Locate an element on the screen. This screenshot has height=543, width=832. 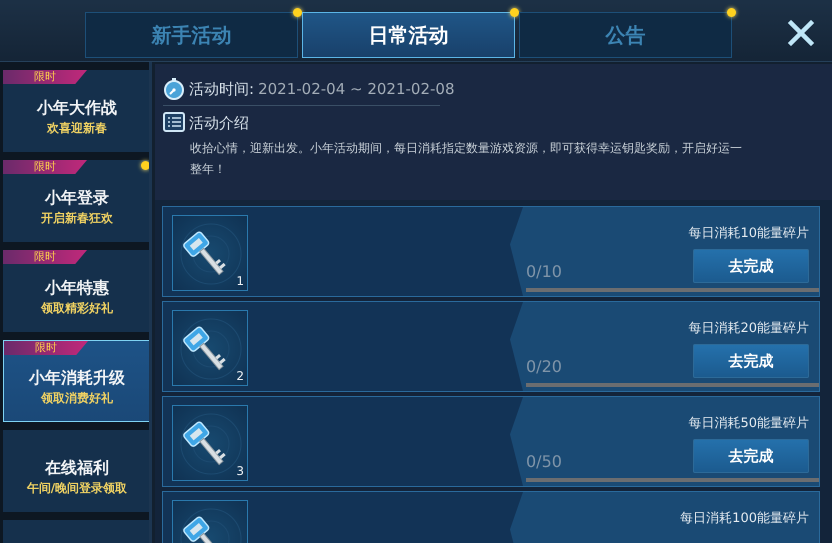
sidebar-item: 限时 小年消耗升级 领取消费好礼 is located at coordinates (76, 381).